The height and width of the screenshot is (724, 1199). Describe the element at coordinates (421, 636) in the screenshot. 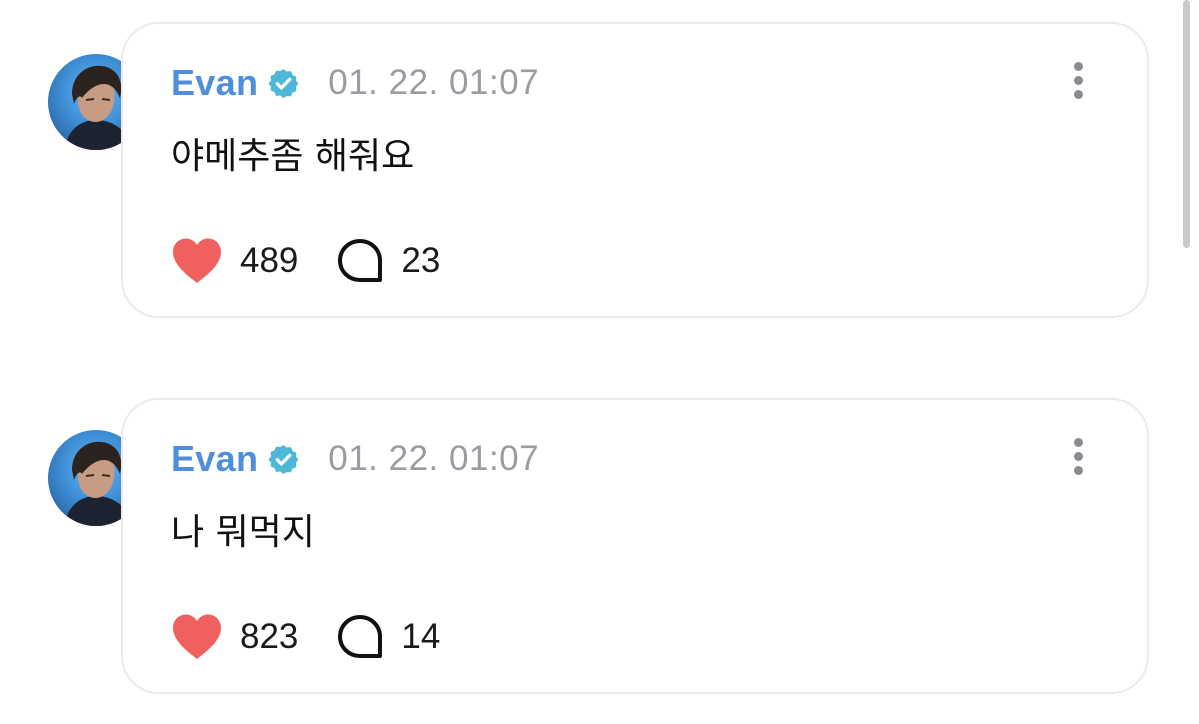

I see `comment-count: 14` at that location.